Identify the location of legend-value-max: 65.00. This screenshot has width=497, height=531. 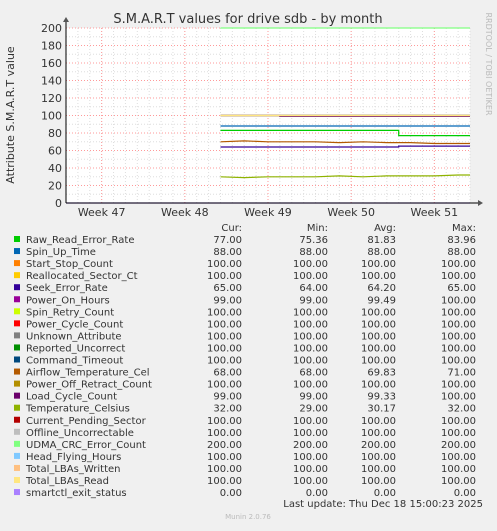
(461, 288).